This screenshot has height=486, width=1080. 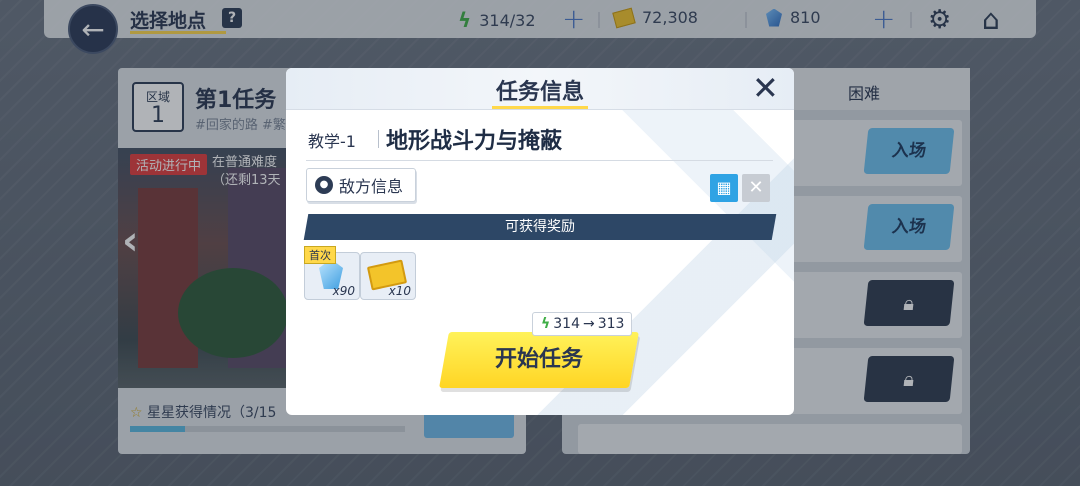 What do you see at coordinates (724, 188) in the screenshot?
I see `building-icon: ▦` at bounding box center [724, 188].